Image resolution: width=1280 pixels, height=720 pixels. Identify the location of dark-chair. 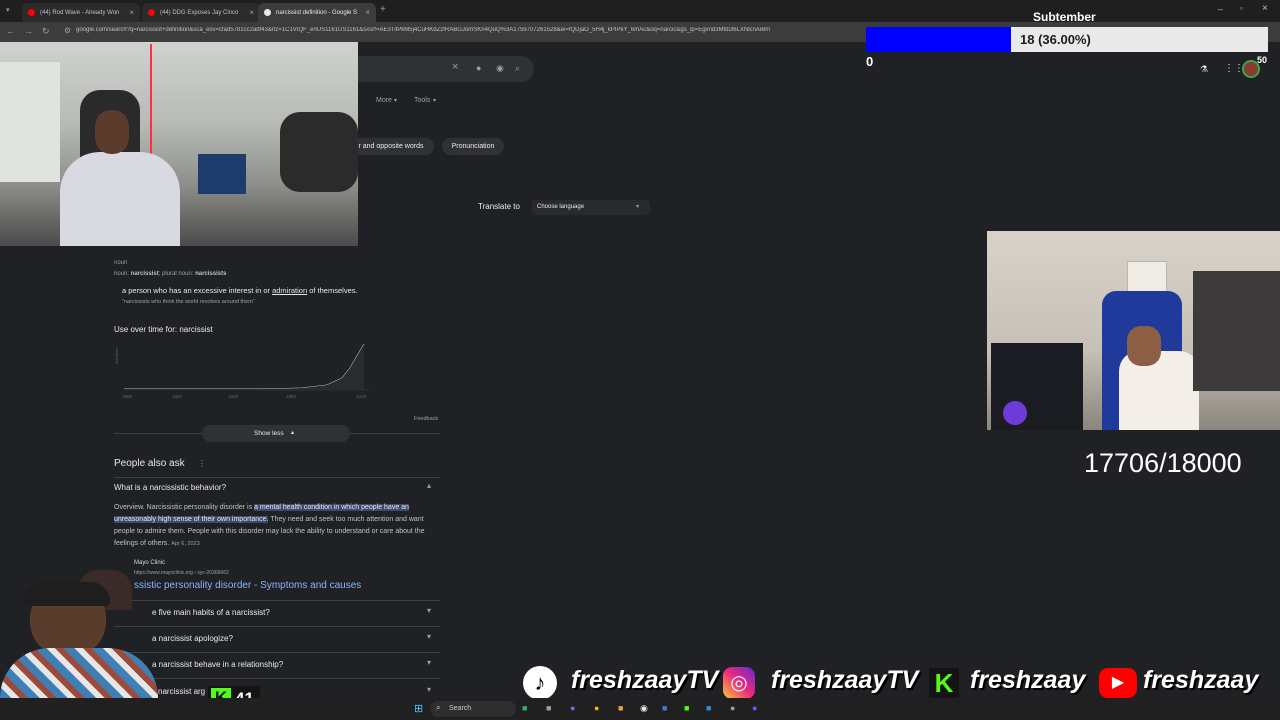
(319, 152).